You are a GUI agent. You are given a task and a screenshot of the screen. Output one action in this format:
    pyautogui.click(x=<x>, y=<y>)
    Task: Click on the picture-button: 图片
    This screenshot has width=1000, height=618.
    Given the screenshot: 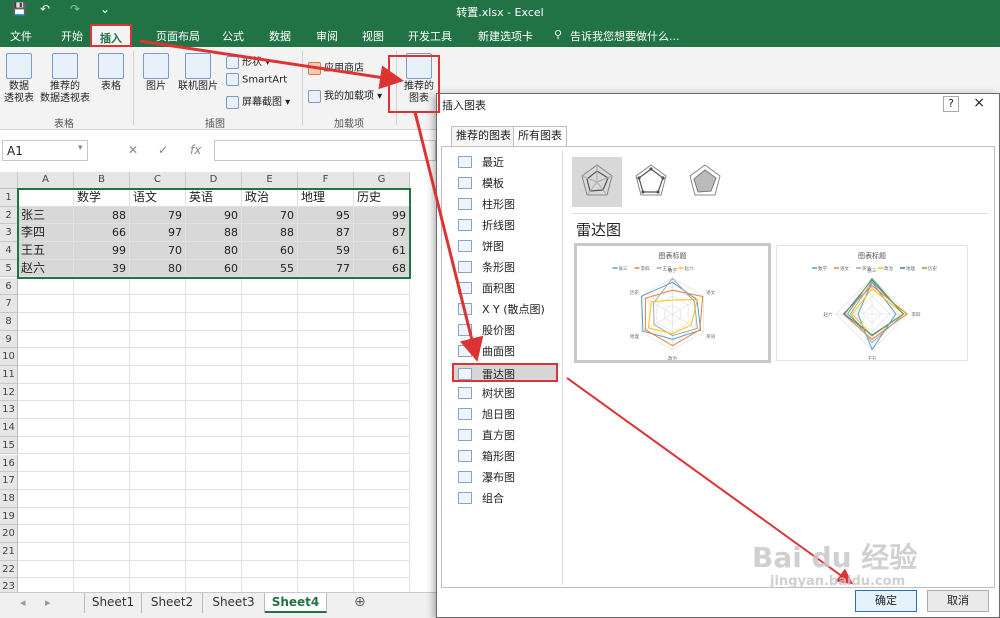 What is the action you would take?
    pyautogui.click(x=156, y=73)
    